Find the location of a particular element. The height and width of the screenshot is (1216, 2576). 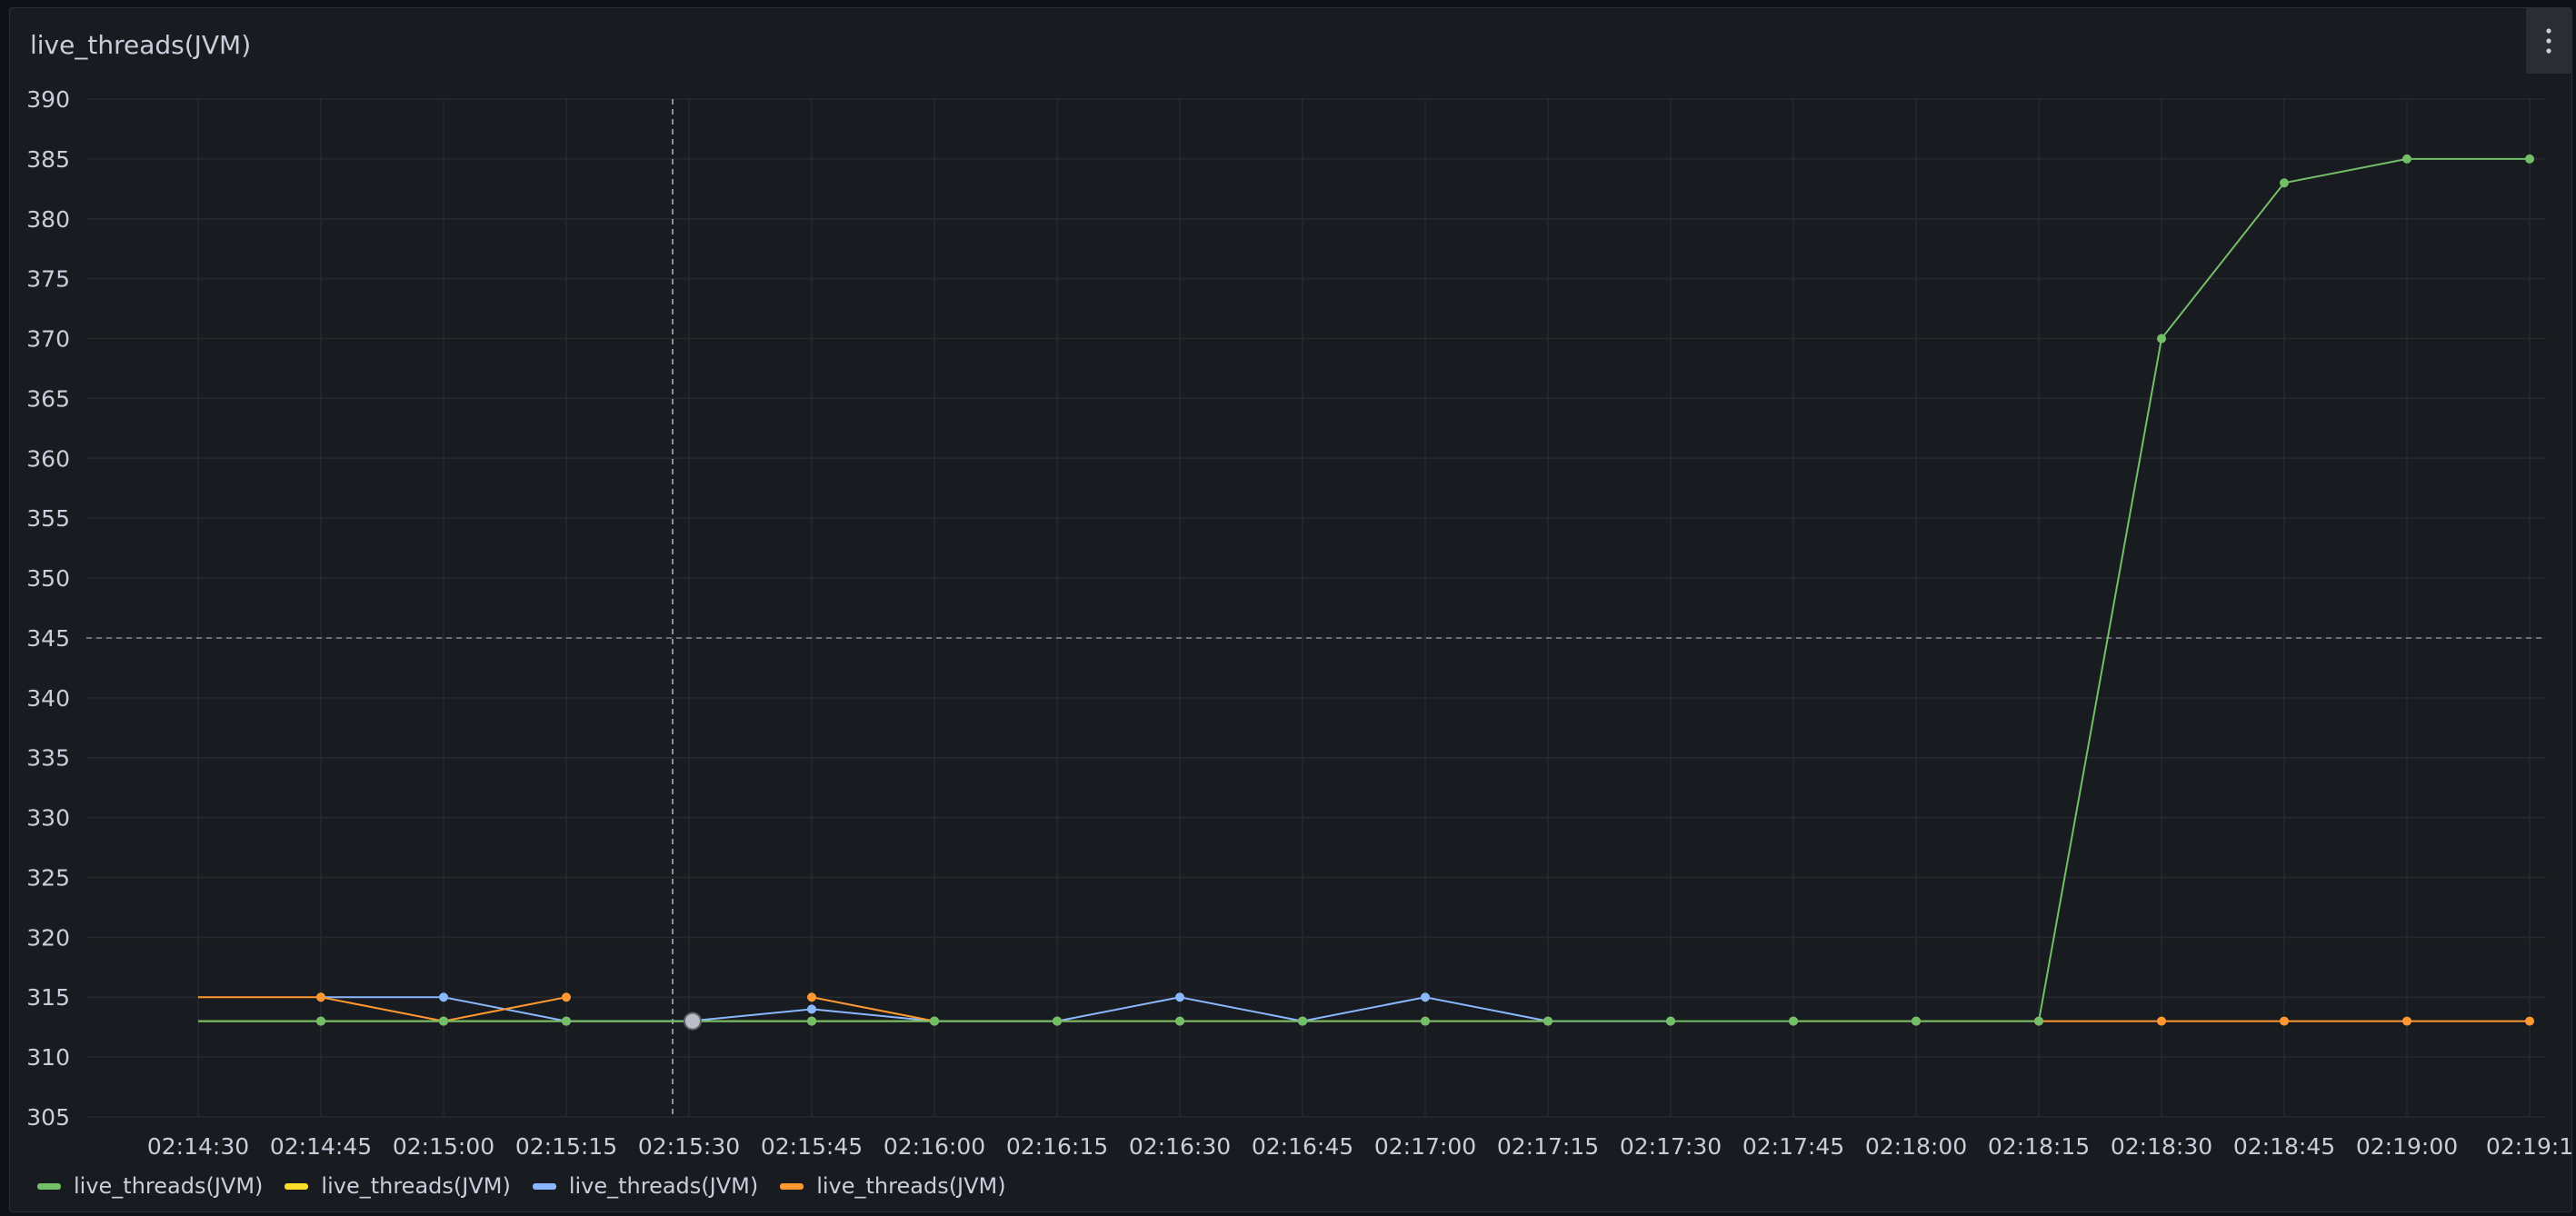

series-line is located at coordinates (996, 1009).